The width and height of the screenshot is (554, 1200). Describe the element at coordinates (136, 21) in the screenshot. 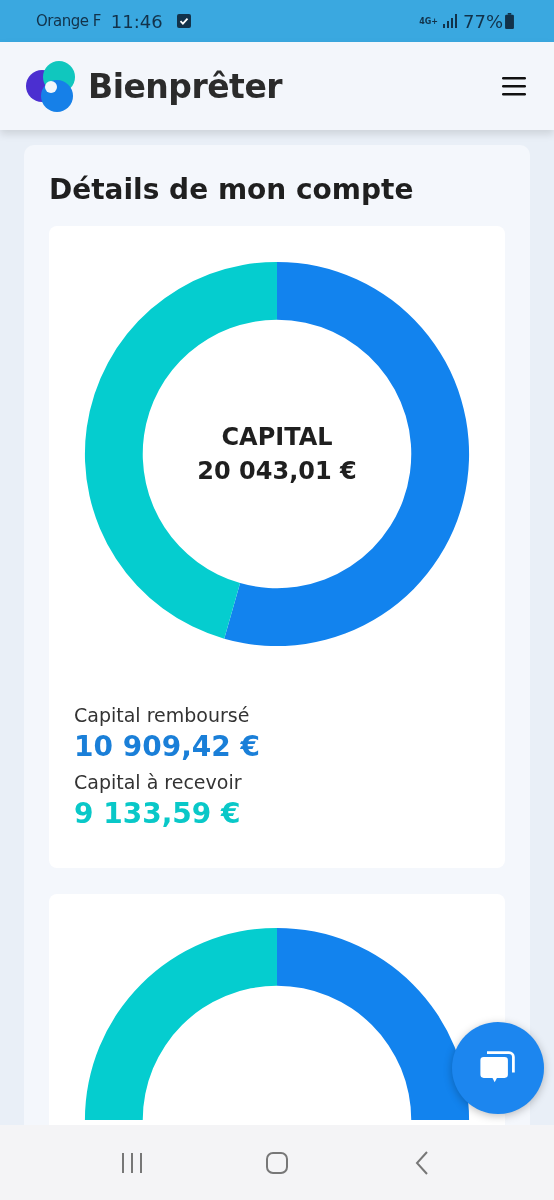

I see `clock-time: 11:46` at that location.